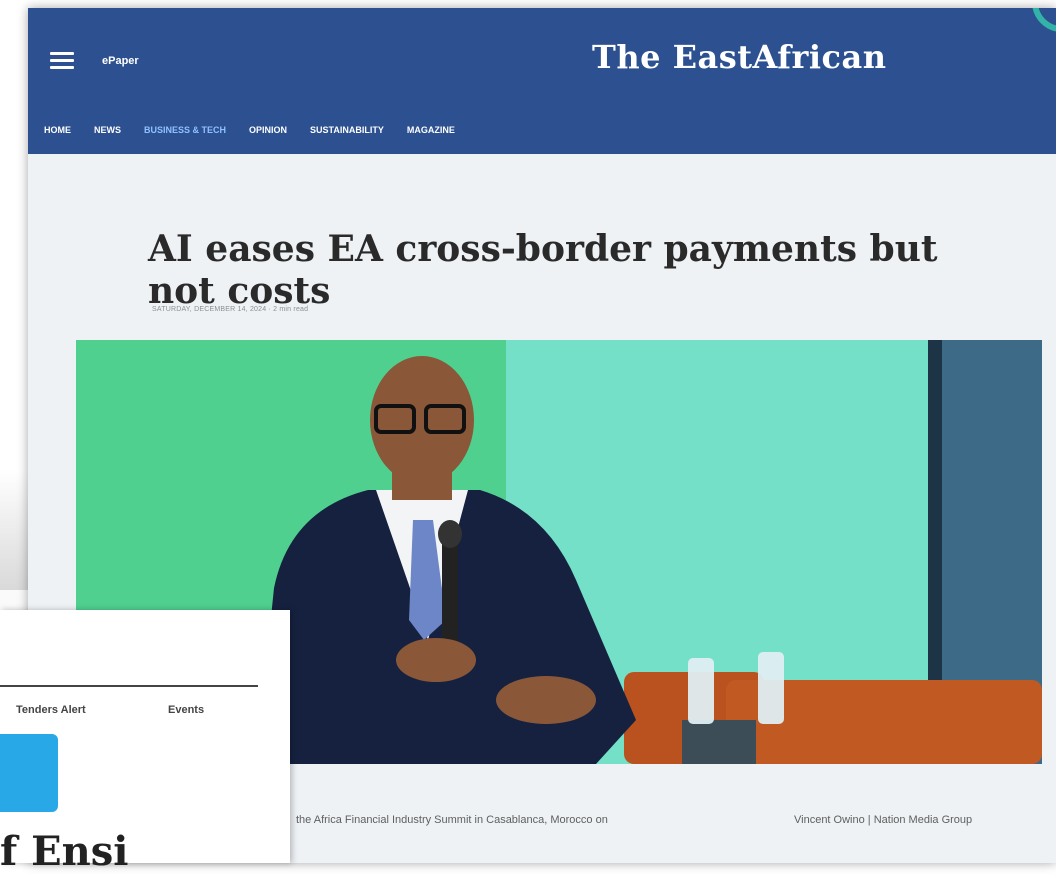 This screenshot has height=875, width=1056. Describe the element at coordinates (62, 60) in the screenshot. I see `hamburger-menu-icon` at that location.